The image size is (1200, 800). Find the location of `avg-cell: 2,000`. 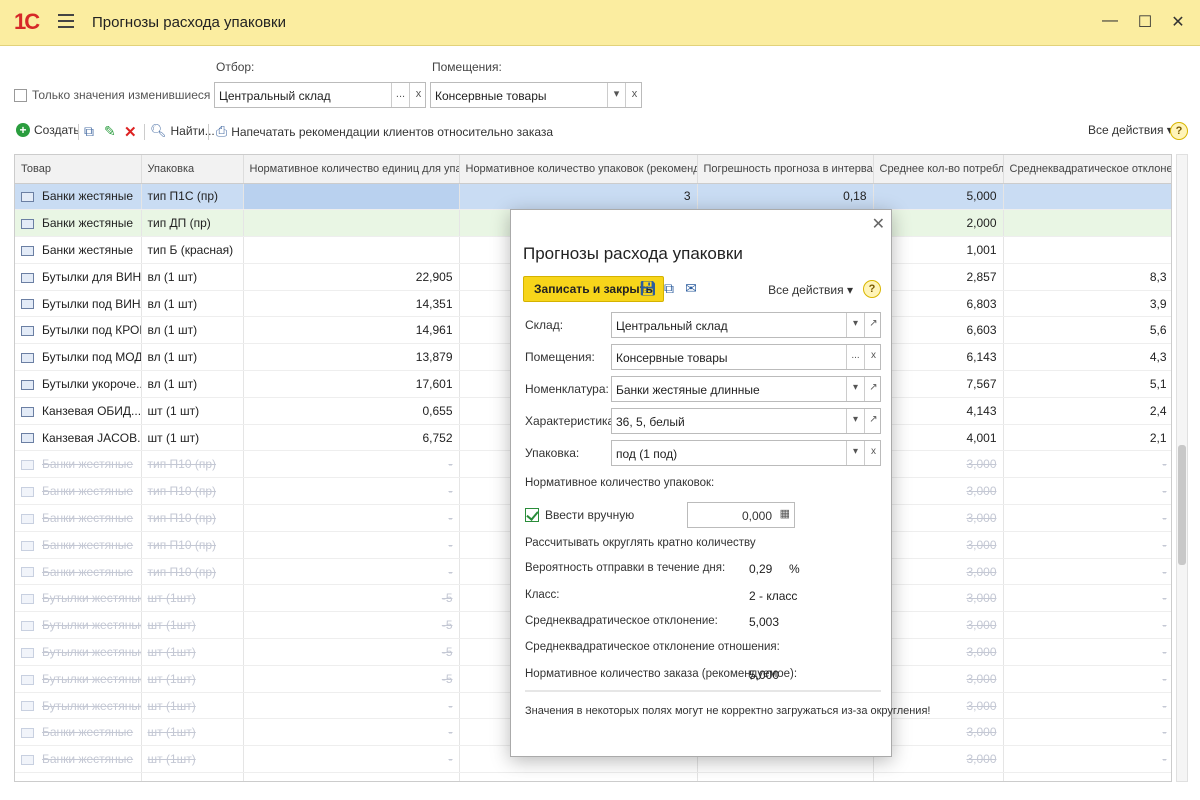

avg-cell: 2,000 is located at coordinates (938, 223).